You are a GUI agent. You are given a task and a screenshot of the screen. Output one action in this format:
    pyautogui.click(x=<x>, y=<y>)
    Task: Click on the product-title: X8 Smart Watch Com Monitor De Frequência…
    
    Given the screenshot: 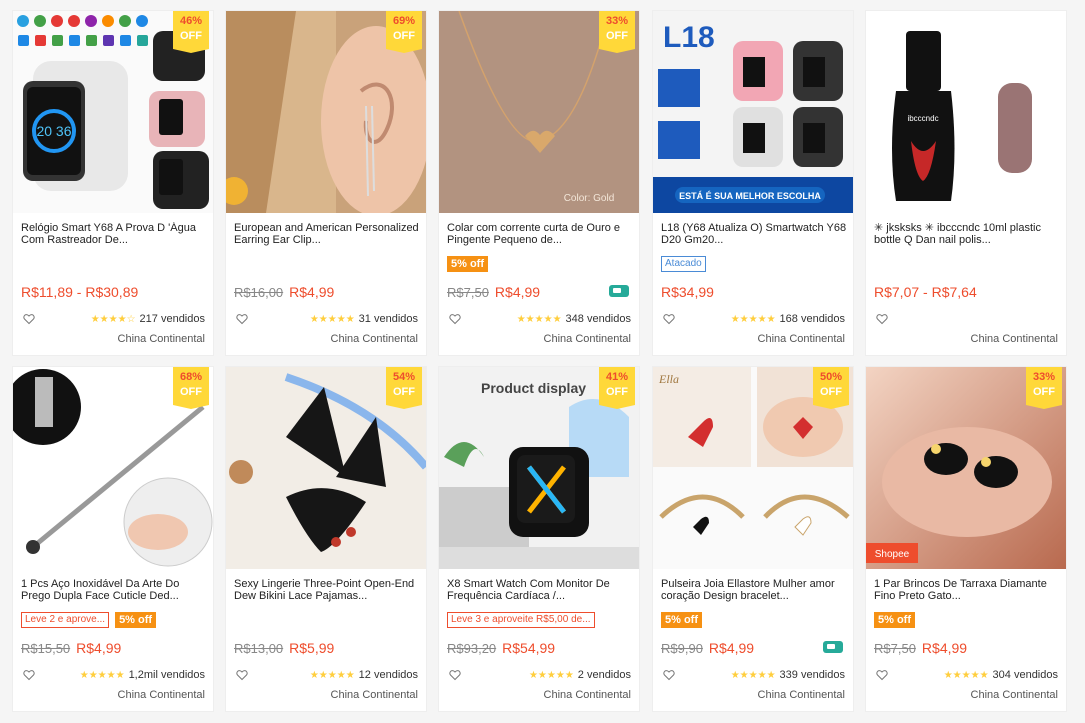 What is the action you would take?
    pyautogui.click(x=540, y=590)
    